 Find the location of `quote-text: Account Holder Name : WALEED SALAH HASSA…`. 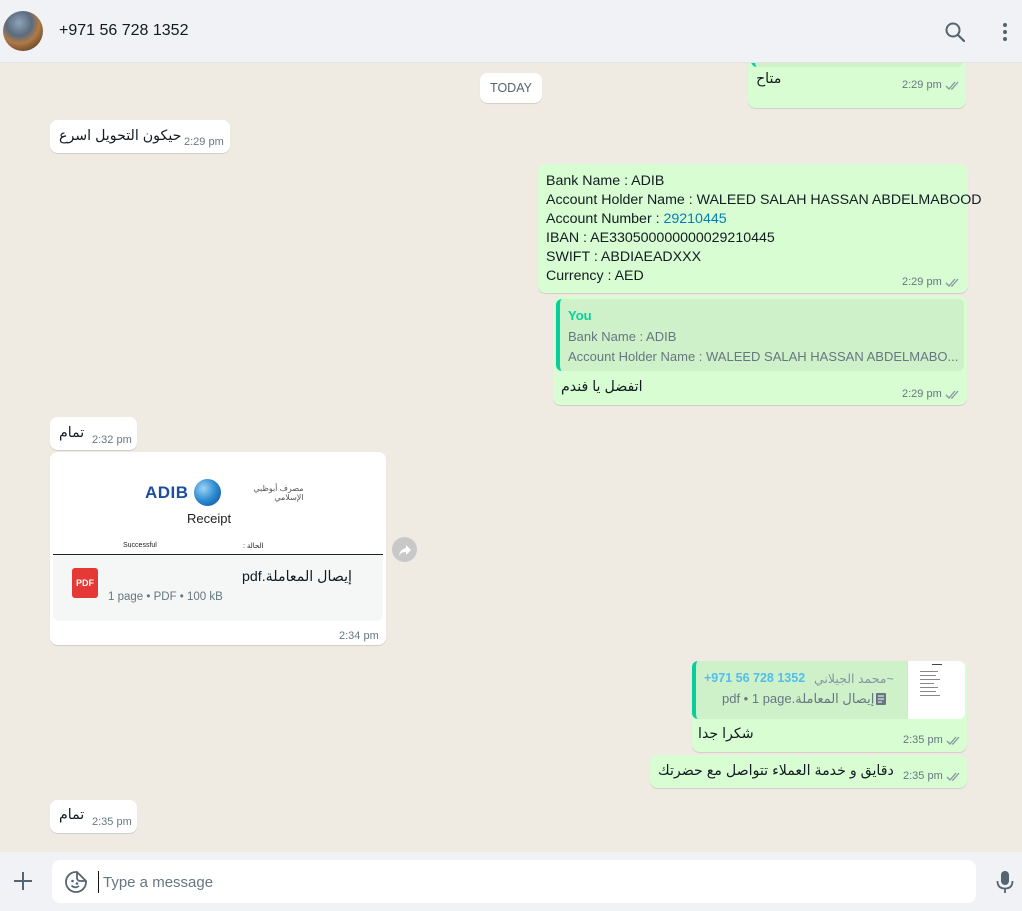

quote-text: Account Holder Name : WALEED SALAH HASSA… is located at coordinates (763, 356).